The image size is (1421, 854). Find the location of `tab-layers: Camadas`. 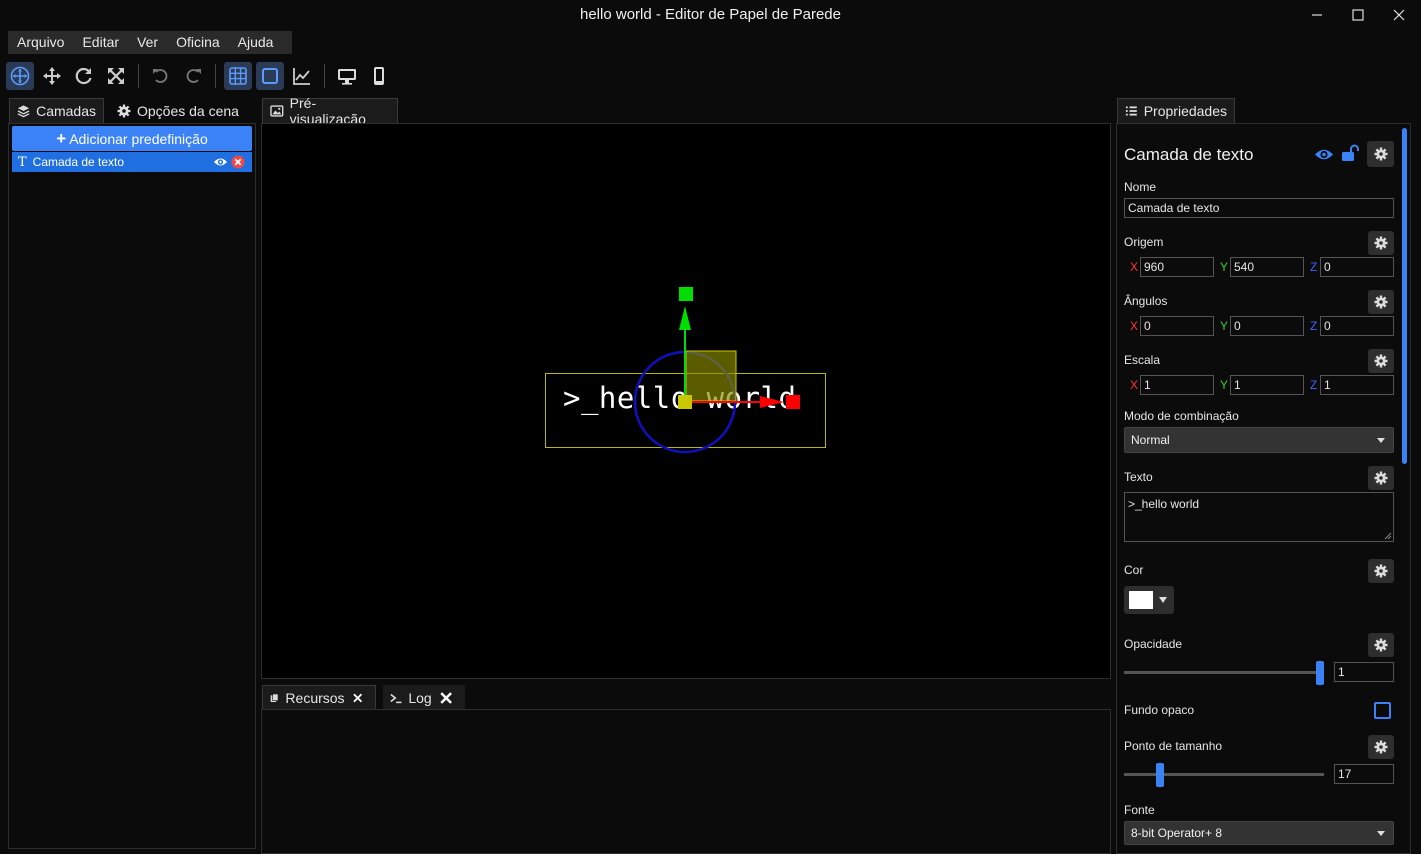

tab-layers: Camadas is located at coordinates (56, 110).